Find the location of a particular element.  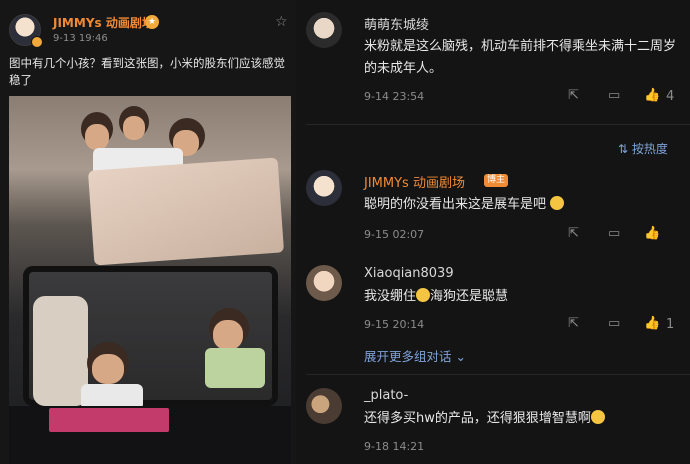

author-badge: 博主 is located at coordinates (496, 180).